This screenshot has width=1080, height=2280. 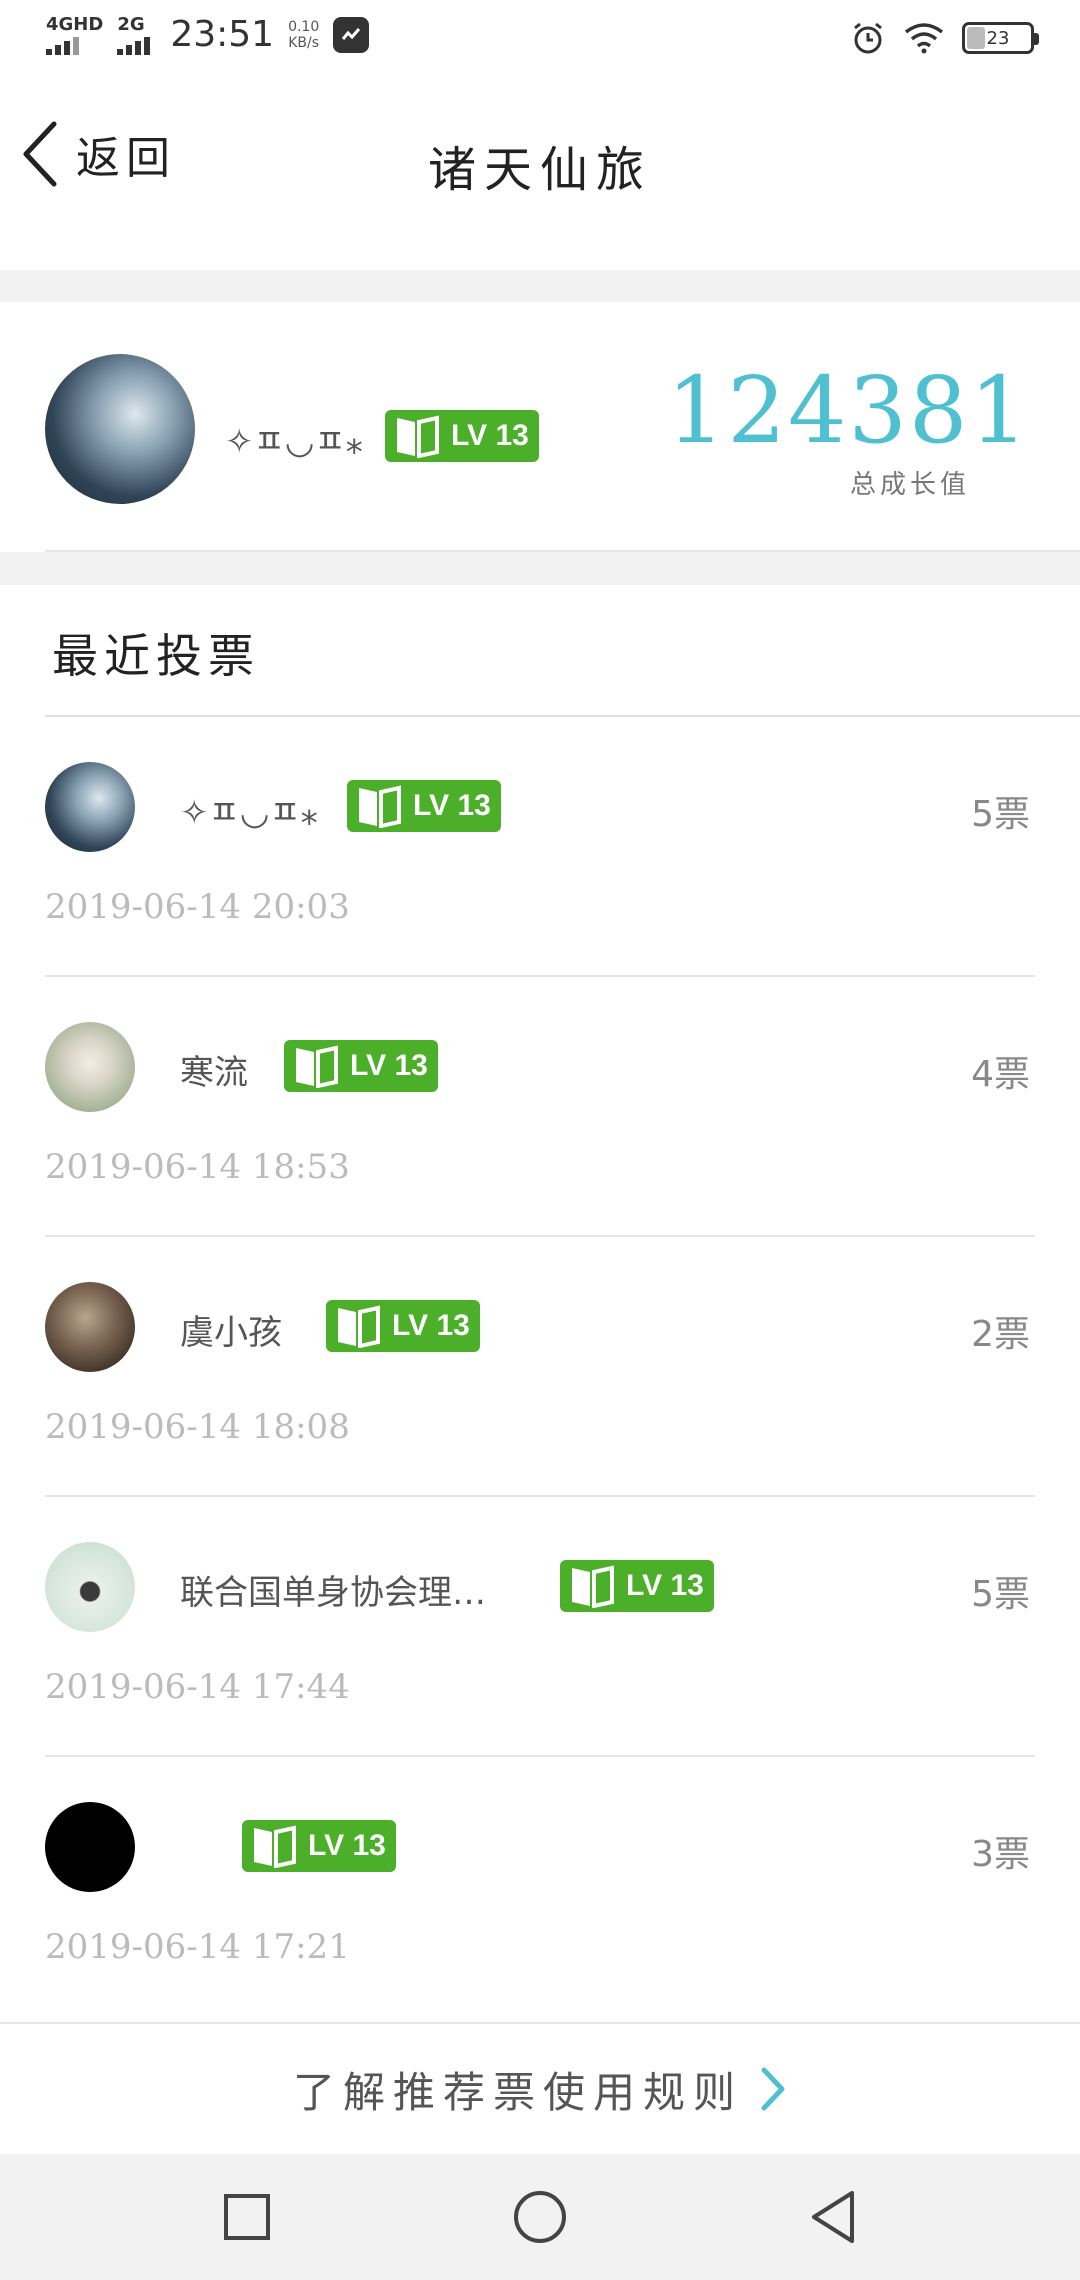 I want to click on app-notification-icon, so click(x=351, y=34).